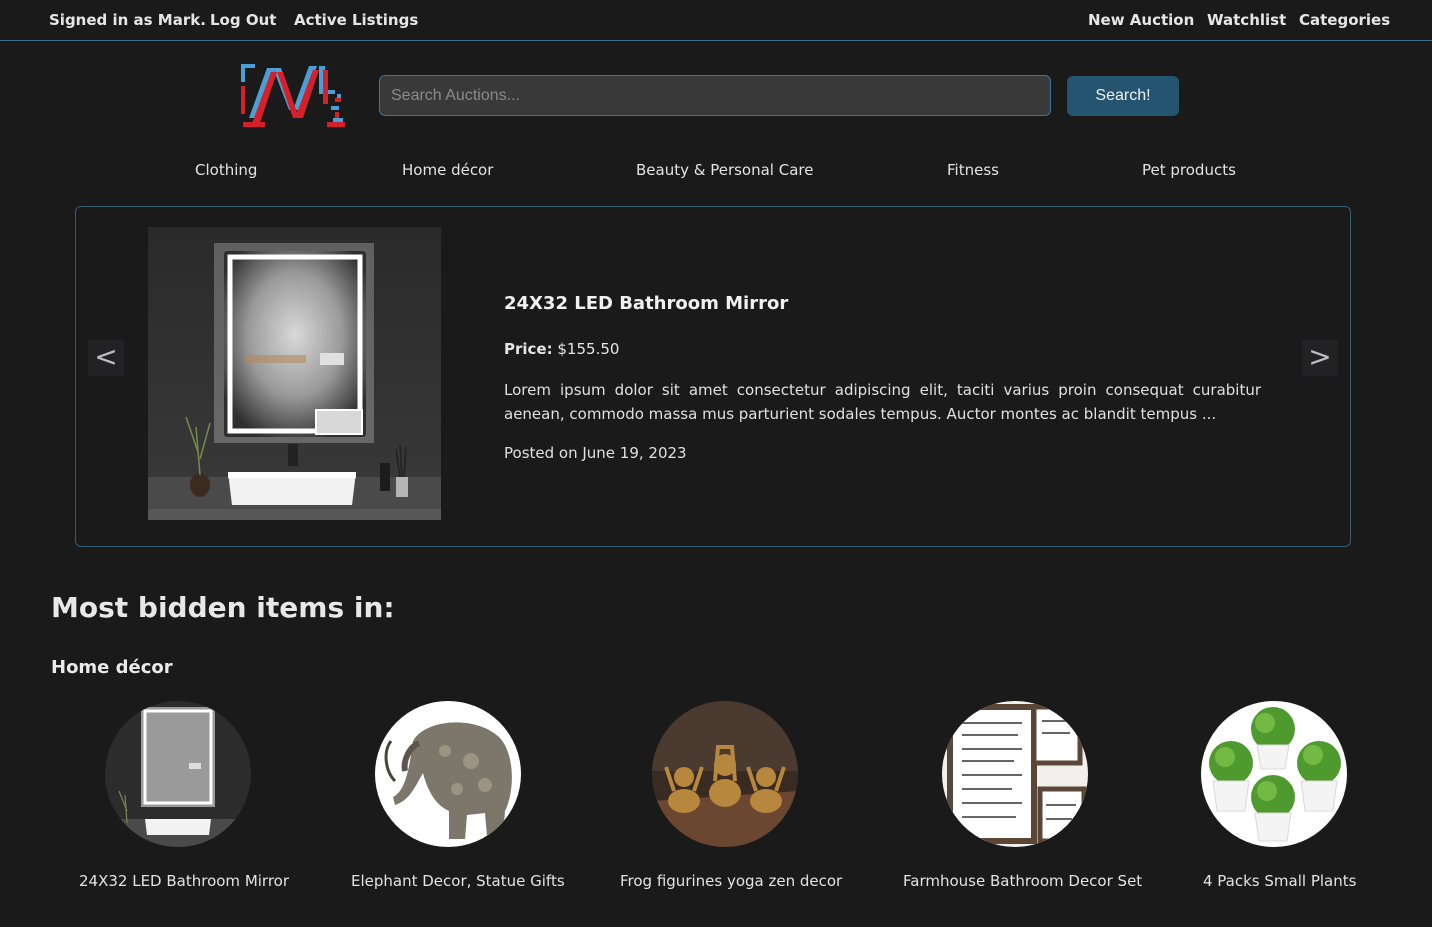 Image resolution: width=1432 pixels, height=927 pixels. Describe the element at coordinates (447, 170) in the screenshot. I see `category-home-decor: Home décor` at that location.